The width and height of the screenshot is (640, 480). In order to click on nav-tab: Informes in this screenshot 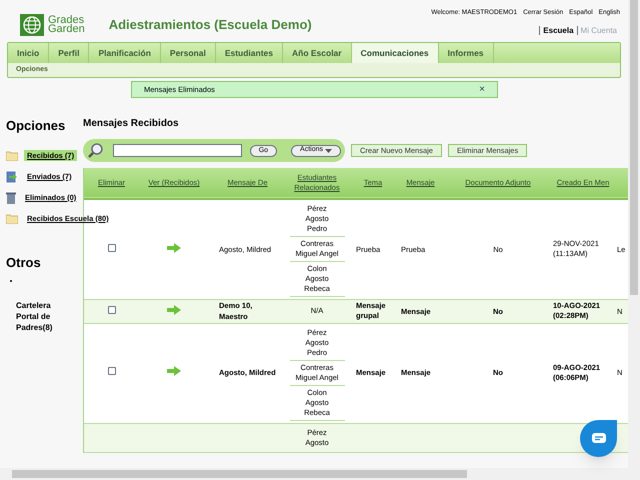, I will do `click(466, 53)`.